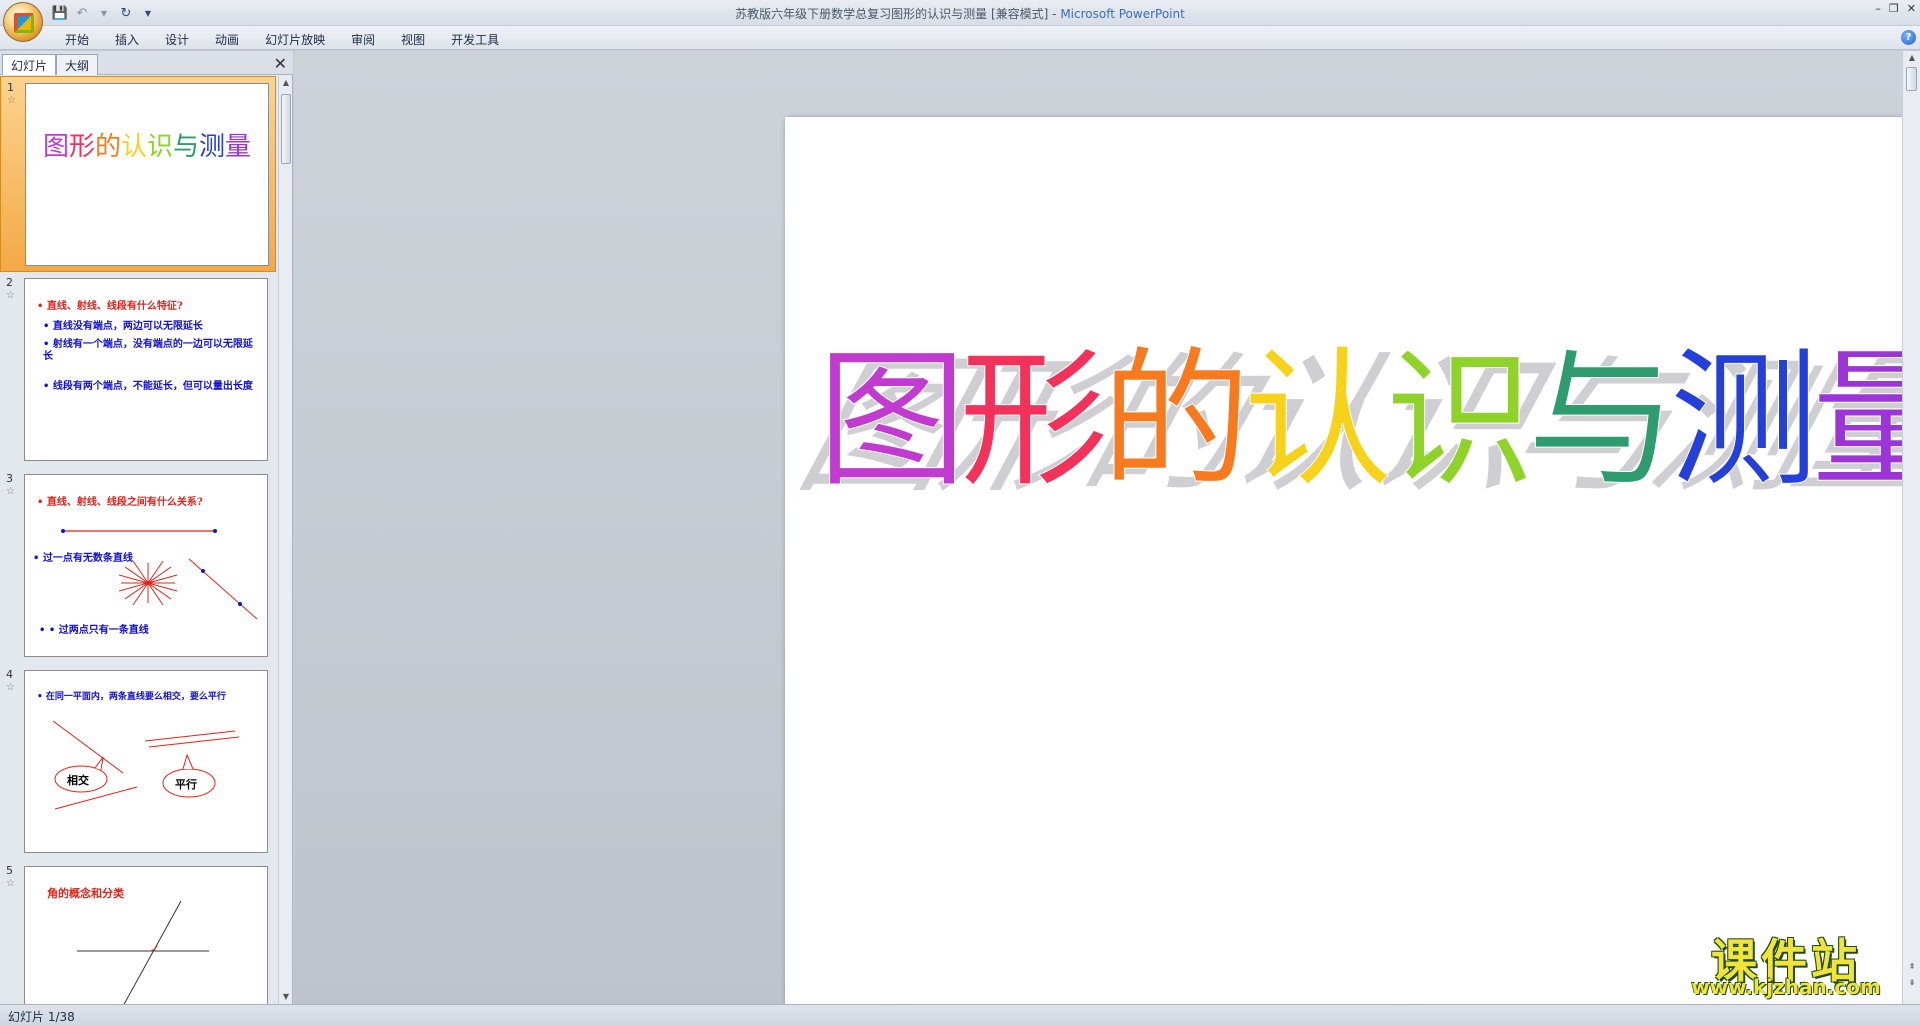 The width and height of the screenshot is (1920, 1025). Describe the element at coordinates (286, 997) in the screenshot. I see `scroll-down-icon: ▼` at that location.